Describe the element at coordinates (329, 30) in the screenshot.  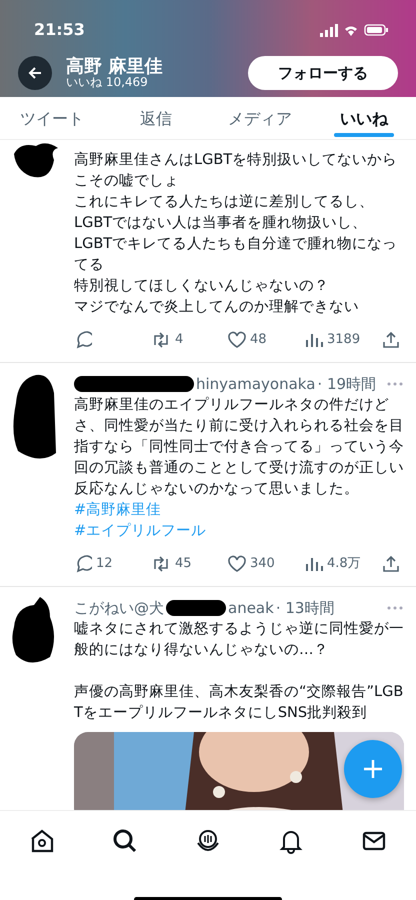
I see `signal-icon` at that location.